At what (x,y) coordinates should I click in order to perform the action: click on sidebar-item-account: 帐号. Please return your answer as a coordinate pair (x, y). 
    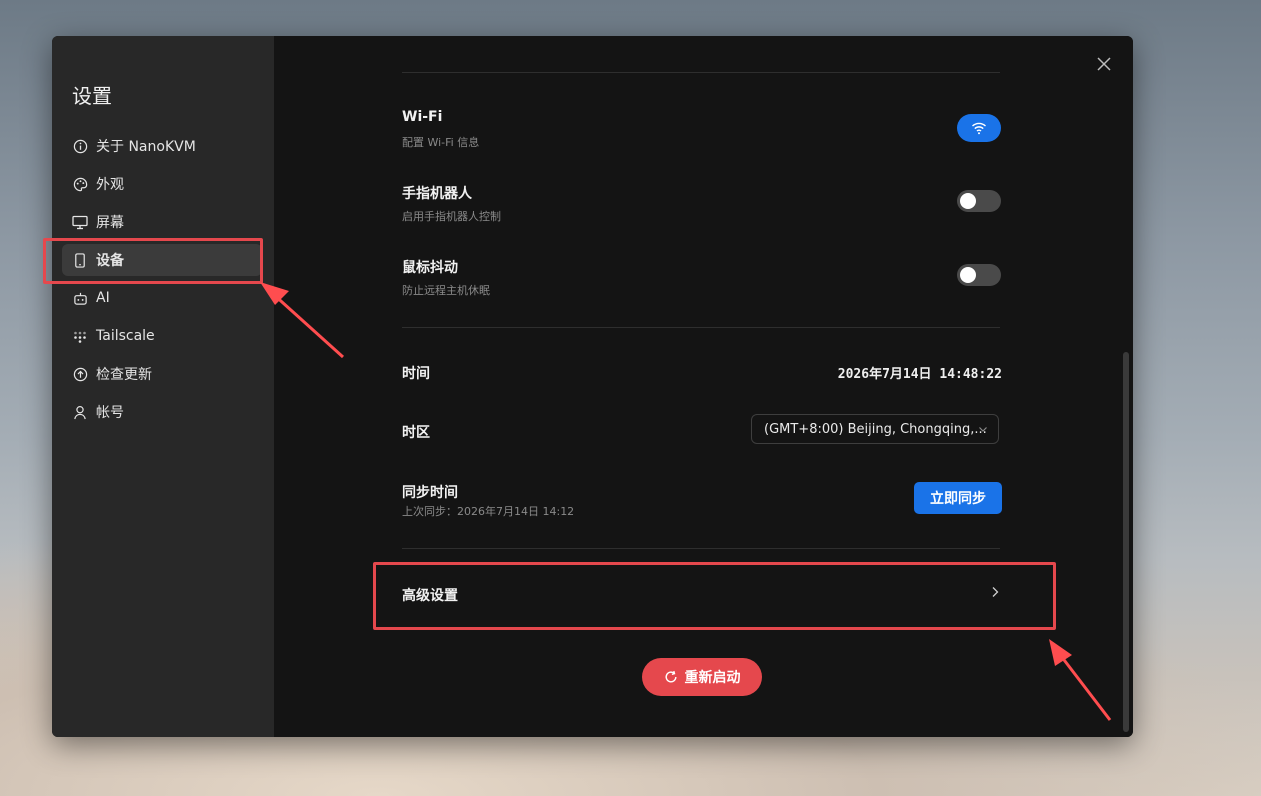
    Looking at the image, I should click on (162, 412).